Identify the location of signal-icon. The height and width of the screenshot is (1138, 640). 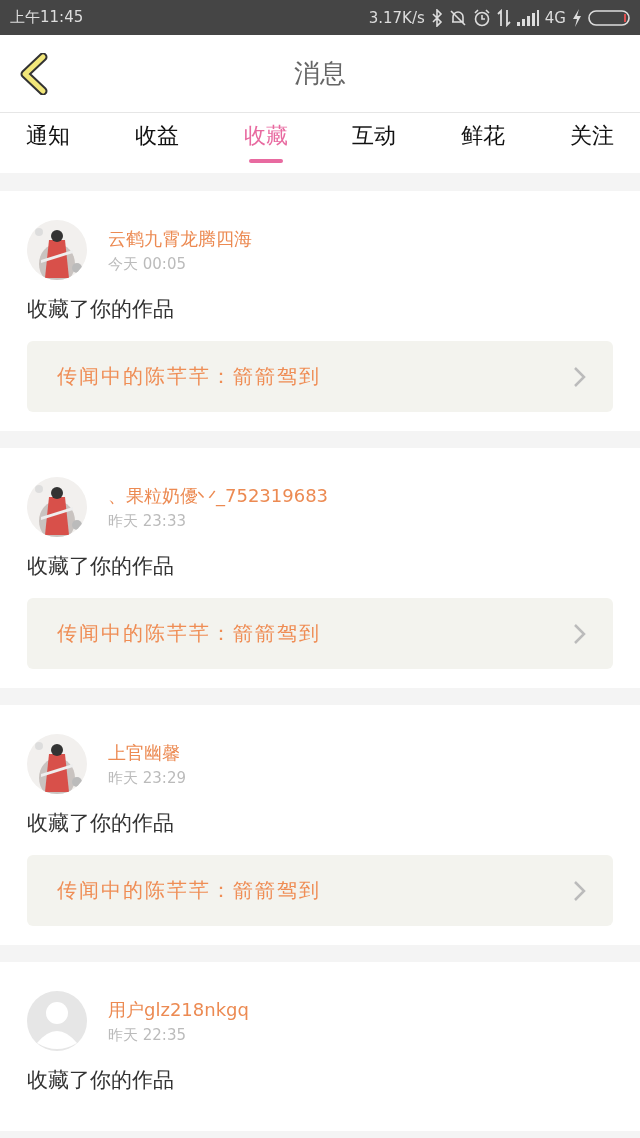
(527, 17).